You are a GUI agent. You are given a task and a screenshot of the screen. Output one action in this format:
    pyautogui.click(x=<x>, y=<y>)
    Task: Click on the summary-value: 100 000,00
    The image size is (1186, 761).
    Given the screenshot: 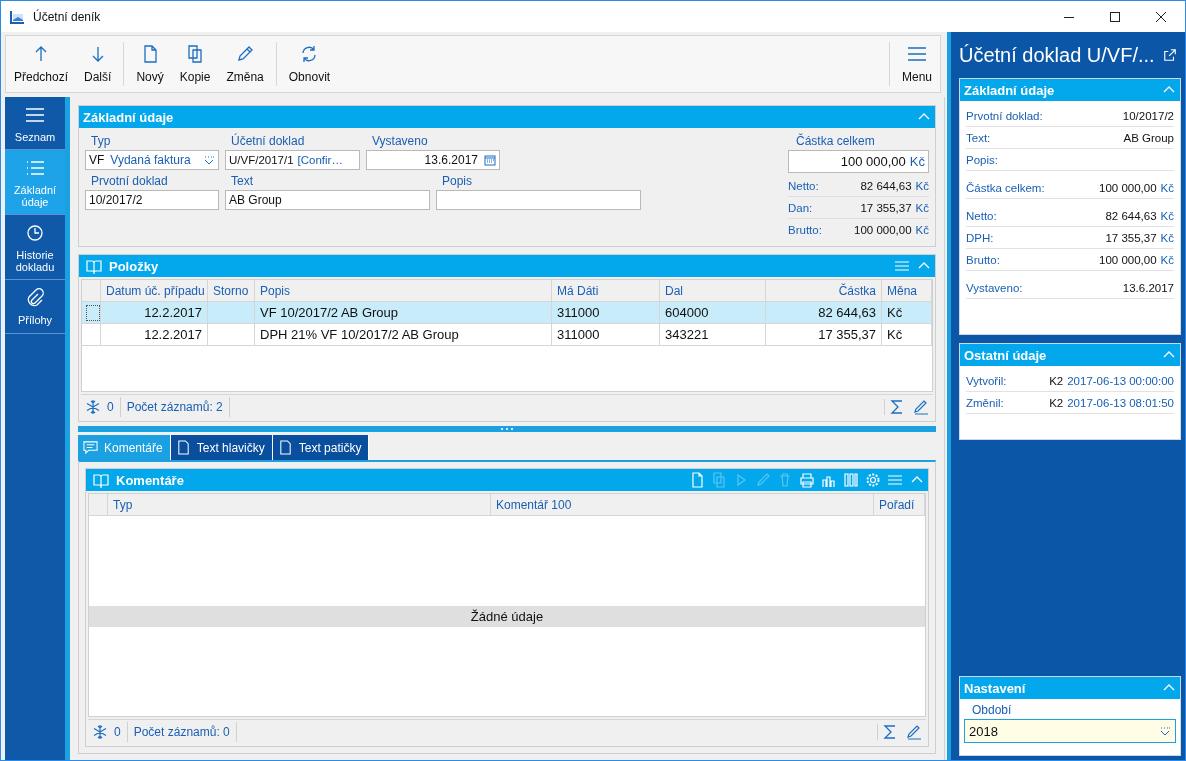 What is the action you would take?
    pyautogui.click(x=883, y=229)
    